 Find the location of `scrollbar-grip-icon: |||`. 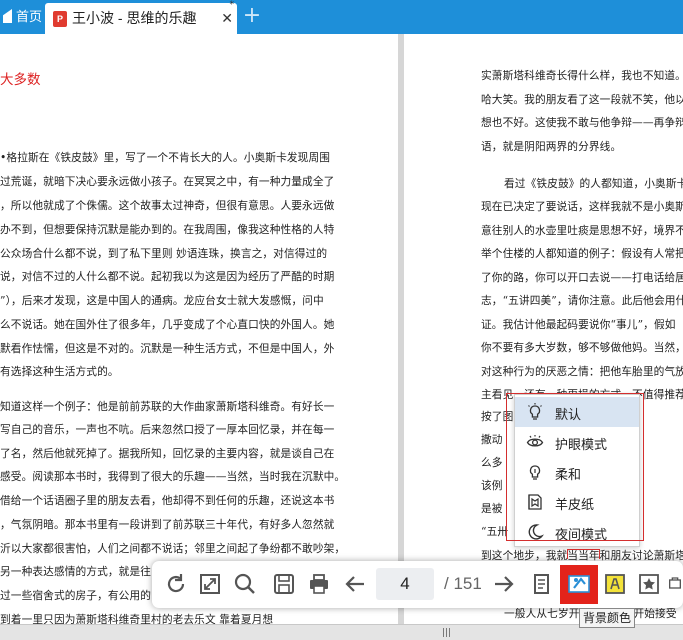

scrollbar-grip-icon: ||| is located at coordinates (446, 633).